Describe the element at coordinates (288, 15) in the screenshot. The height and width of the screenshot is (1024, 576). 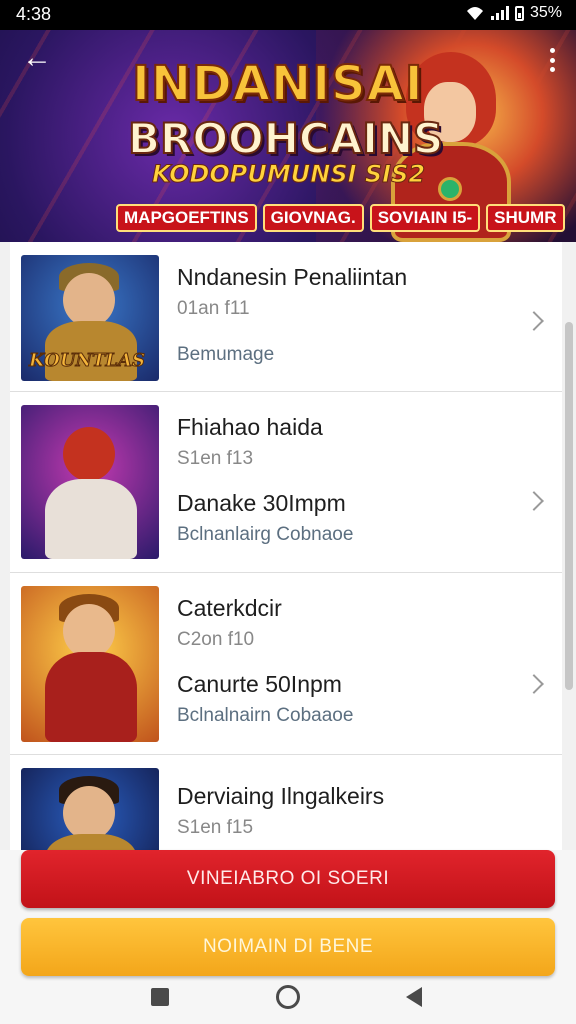
I see `status-bar: 4:38 35%` at that location.